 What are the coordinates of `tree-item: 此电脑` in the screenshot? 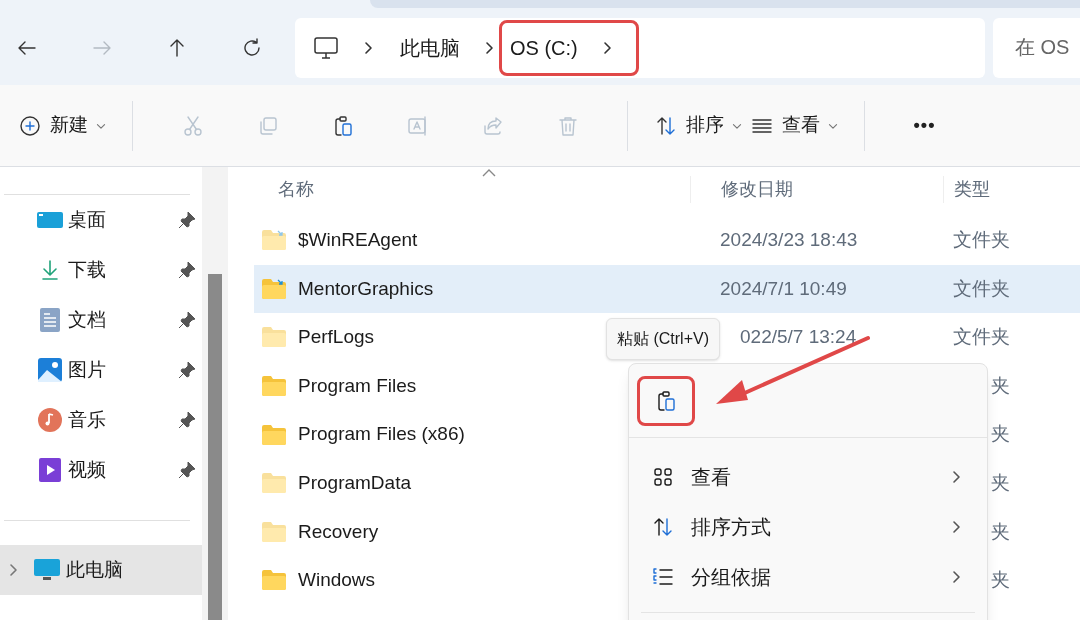 It's located at (101, 570).